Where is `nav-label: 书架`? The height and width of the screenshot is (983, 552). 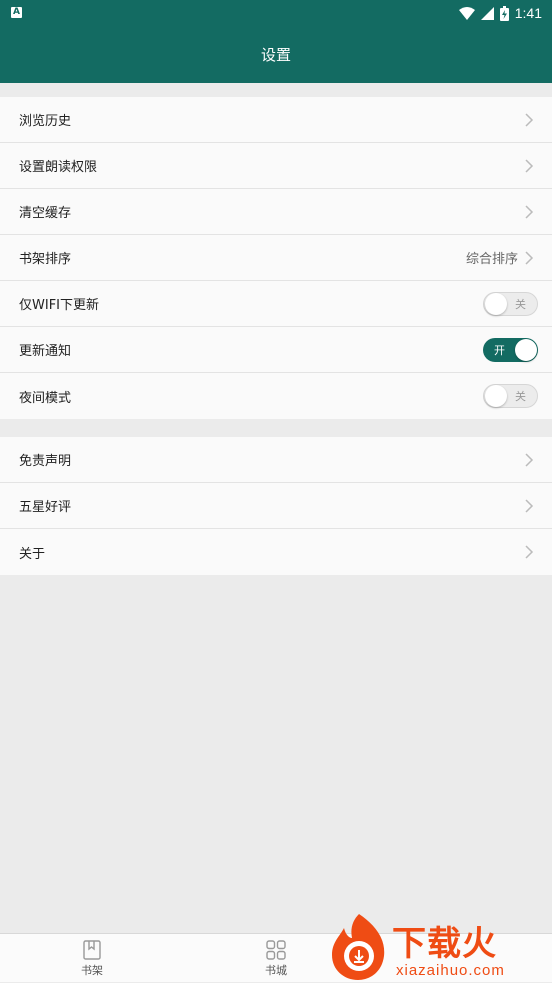
nav-label: 书架 is located at coordinates (92, 970).